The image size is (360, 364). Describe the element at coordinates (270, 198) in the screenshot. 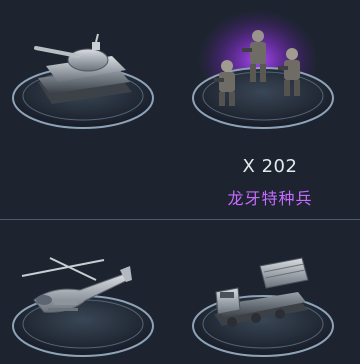

I see `unit-name: 龙牙特种兵` at that location.